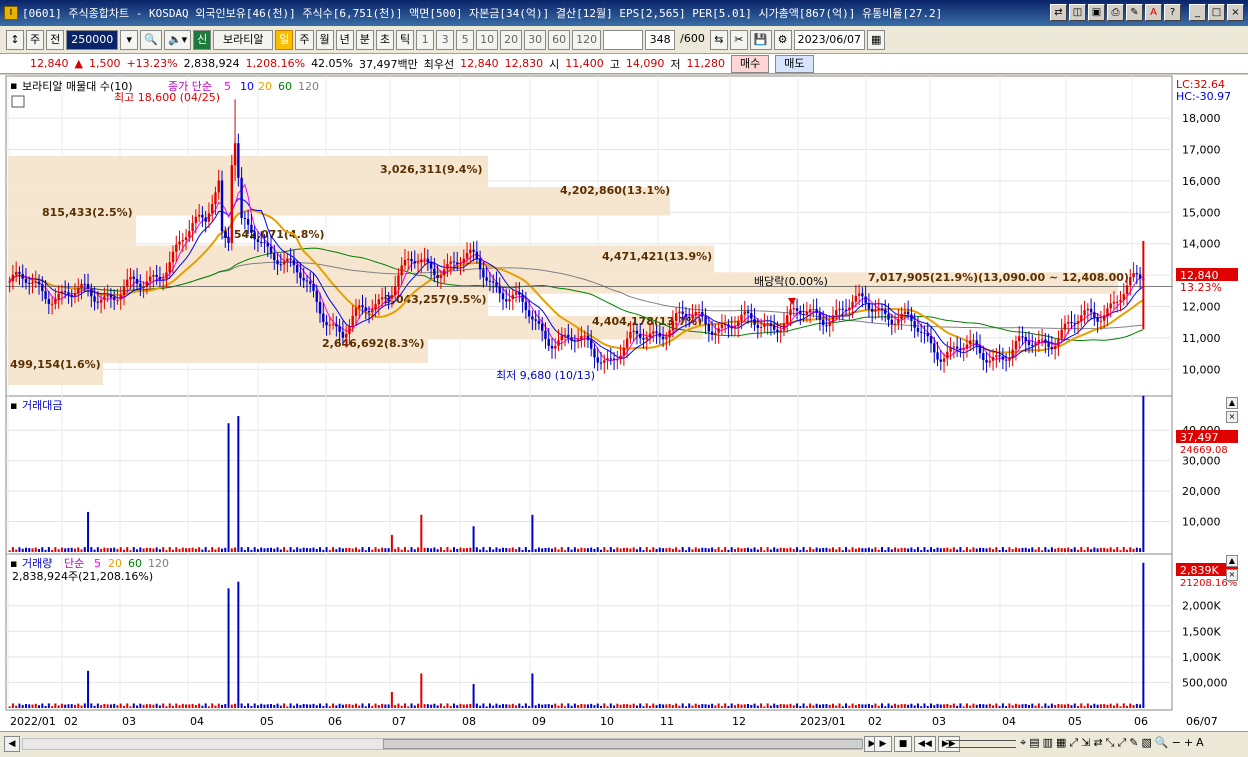  I want to click on drag-icon: ⇄, so click(1097, 743).